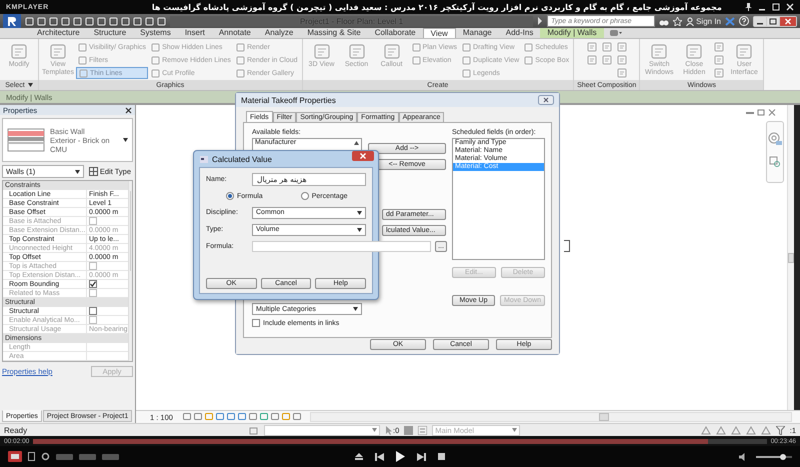  What do you see at coordinates (242, 159) in the screenshot?
I see `dialog-title: Calculated Value` at bounding box center [242, 159].